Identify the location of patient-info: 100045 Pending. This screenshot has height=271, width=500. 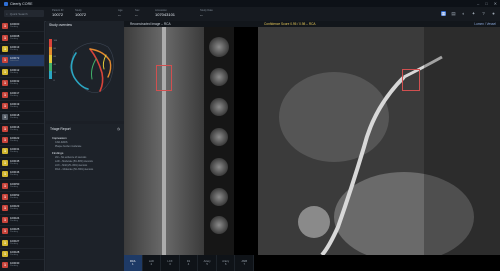
(14, 162).